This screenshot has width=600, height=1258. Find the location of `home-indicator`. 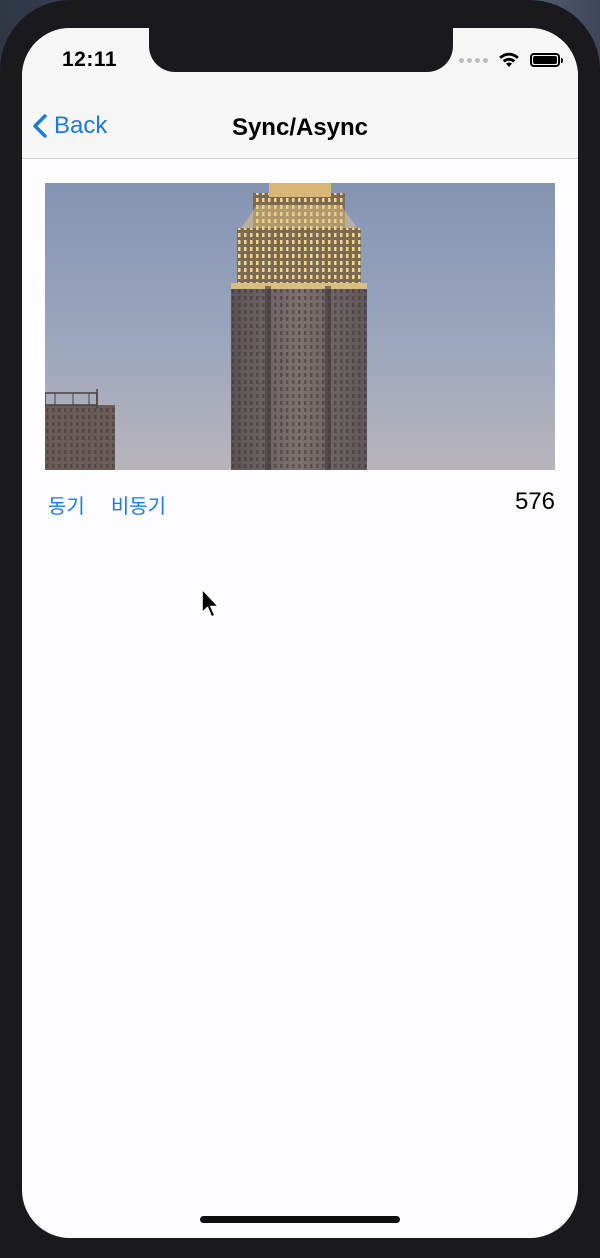

home-indicator is located at coordinates (300, 1219).